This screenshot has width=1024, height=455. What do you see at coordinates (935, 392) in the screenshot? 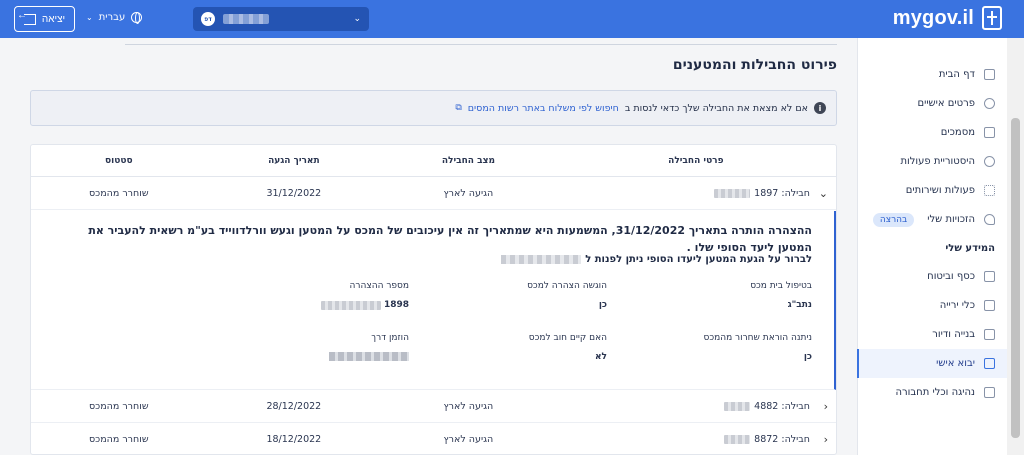
I see `sidebar-item-label: נהיגה וכלי תחבורה` at bounding box center [935, 392].